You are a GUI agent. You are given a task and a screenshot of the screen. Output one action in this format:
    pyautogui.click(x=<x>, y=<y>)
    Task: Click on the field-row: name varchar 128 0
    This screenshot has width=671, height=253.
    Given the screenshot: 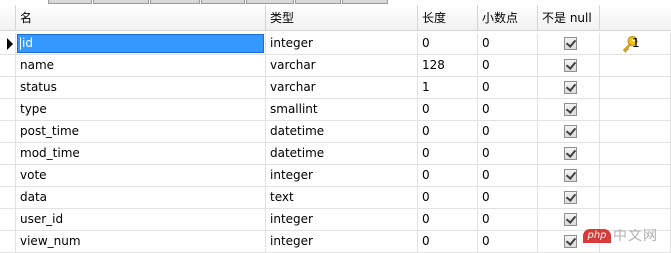 What is the action you would take?
    pyautogui.click(x=335, y=66)
    